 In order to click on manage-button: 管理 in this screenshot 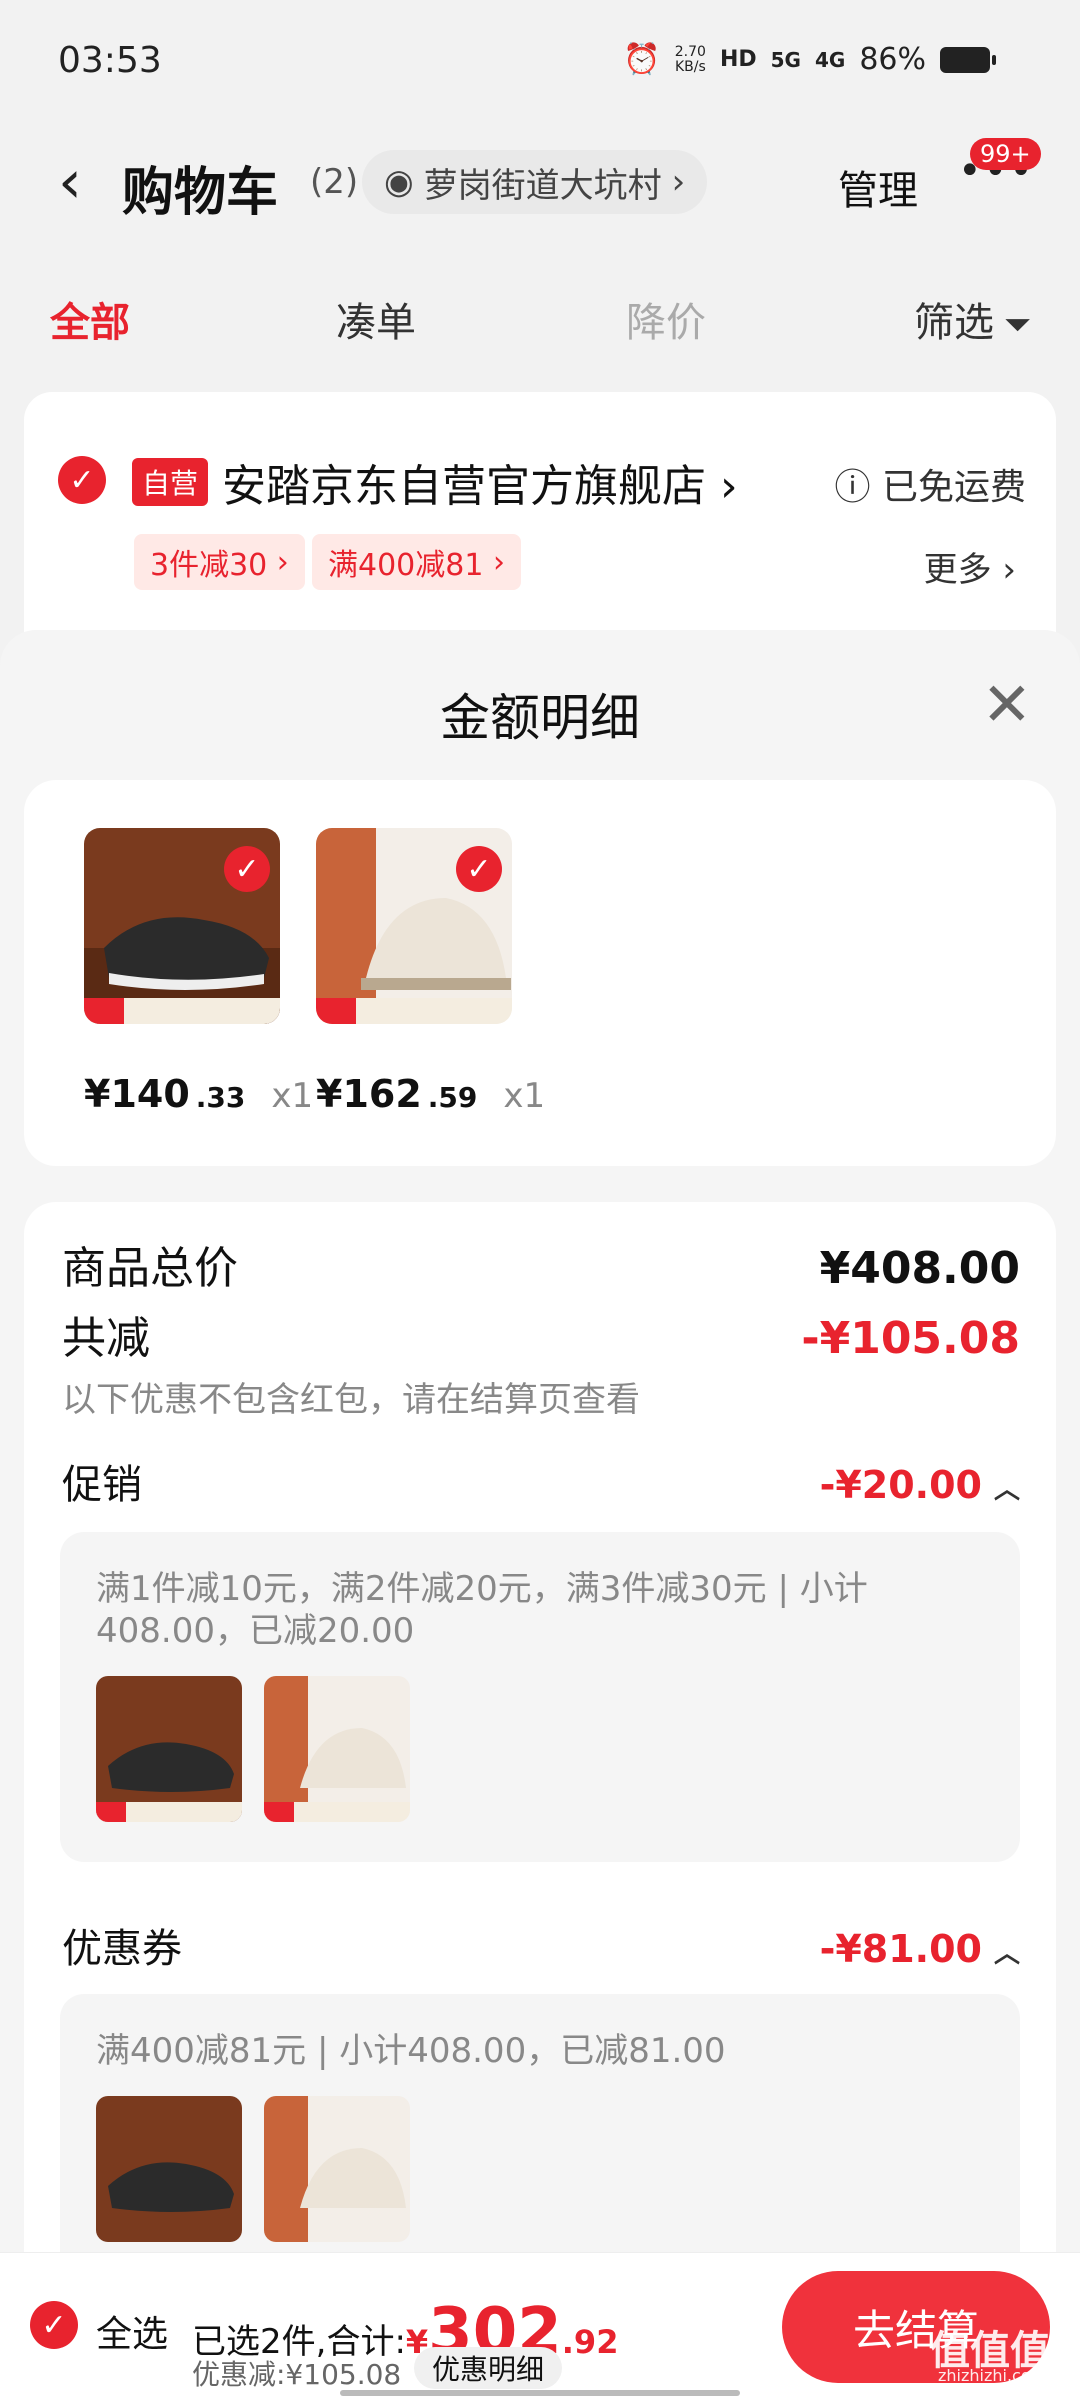, I will do `click(878, 187)`.